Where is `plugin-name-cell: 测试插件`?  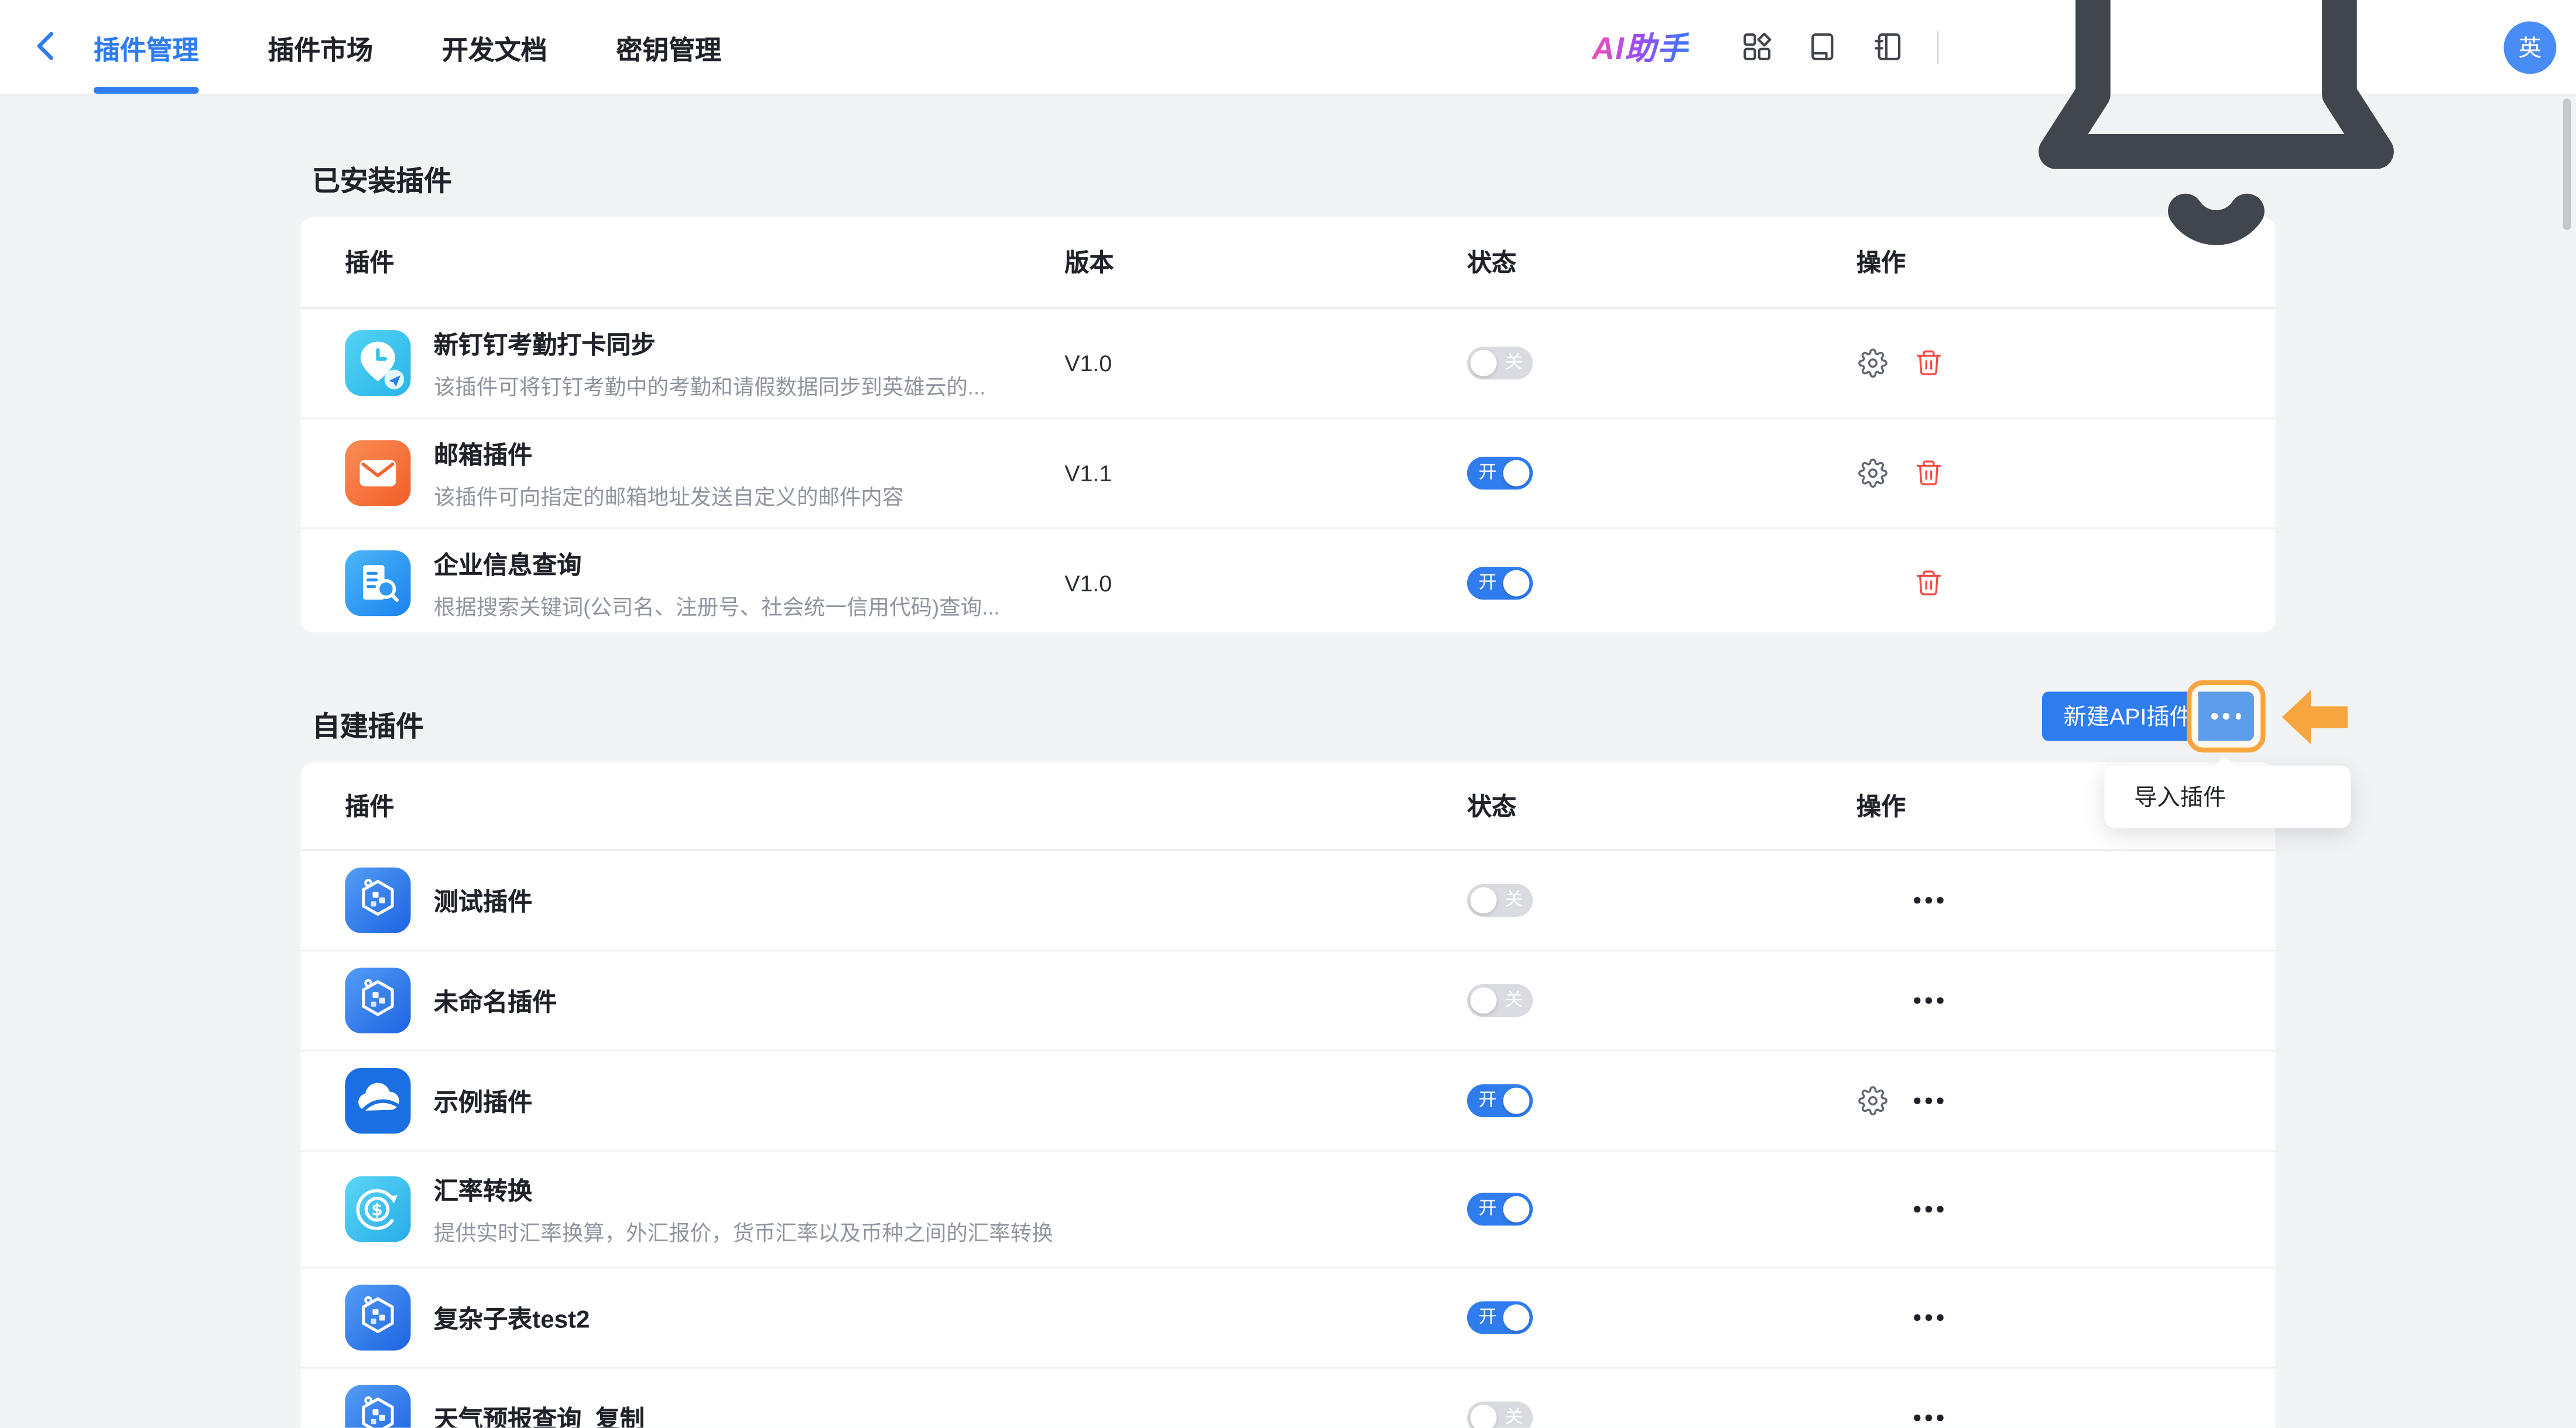 plugin-name-cell: 测试插件 is located at coordinates (906, 900).